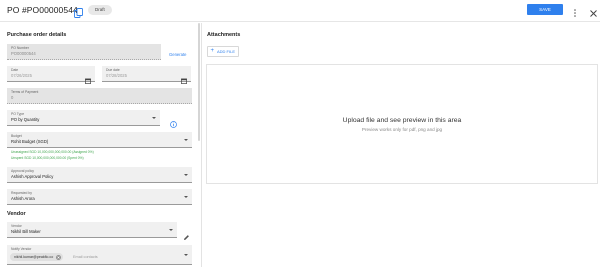 The image size is (600, 267). What do you see at coordinates (92, 230) in the screenshot?
I see `vendor-select: Vendor Nikhil Bill Maker` at bounding box center [92, 230].